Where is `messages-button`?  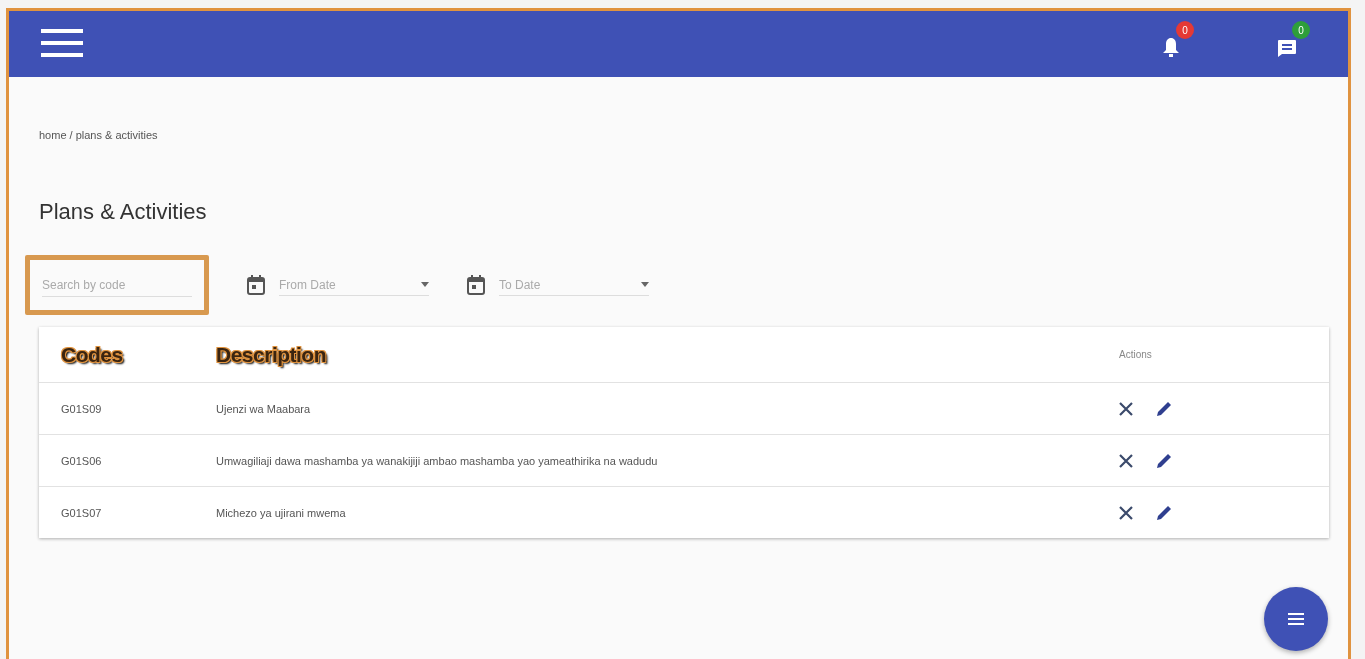
messages-button is located at coordinates (1287, 48).